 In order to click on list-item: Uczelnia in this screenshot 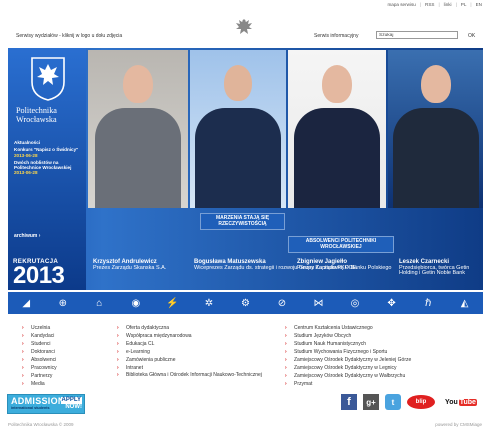, I will do `click(38, 328)`.